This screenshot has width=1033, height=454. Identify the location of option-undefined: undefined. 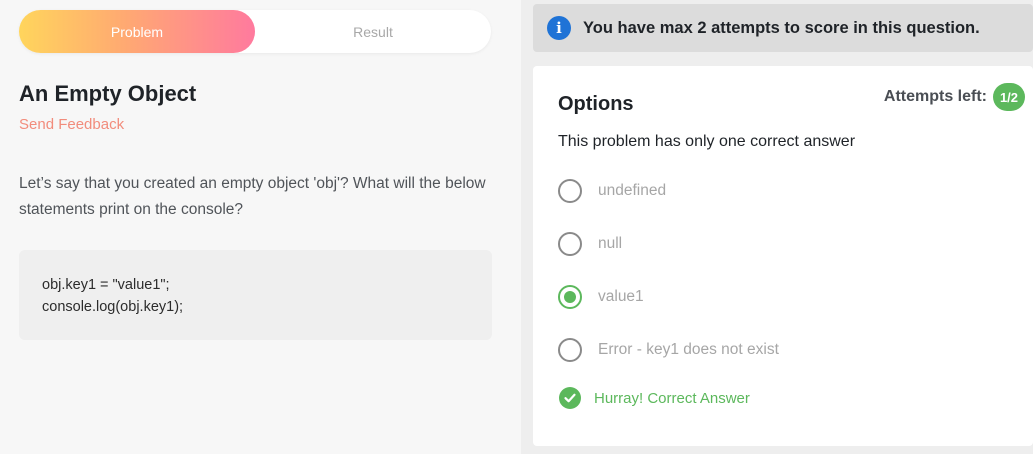
(612, 191).